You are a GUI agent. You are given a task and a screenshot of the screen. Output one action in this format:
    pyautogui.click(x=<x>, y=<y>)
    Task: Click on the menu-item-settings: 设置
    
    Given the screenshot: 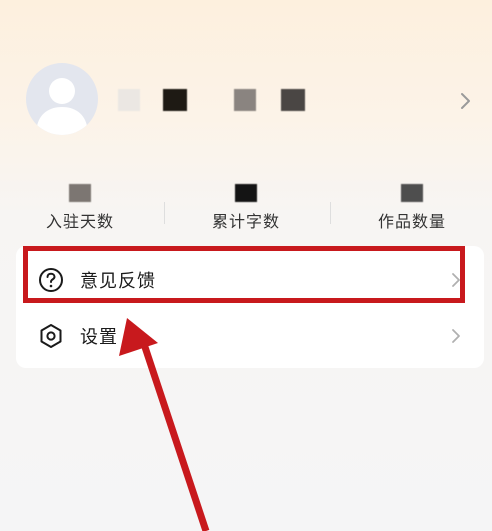 What is the action you would take?
    pyautogui.click(x=250, y=336)
    